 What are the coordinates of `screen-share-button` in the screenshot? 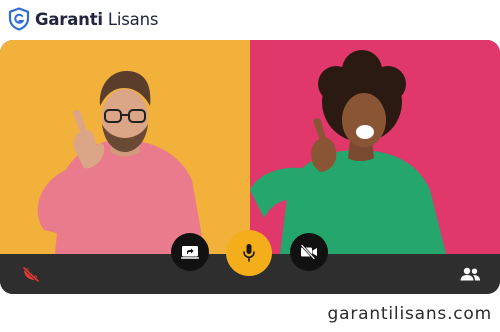 It's located at (190, 252).